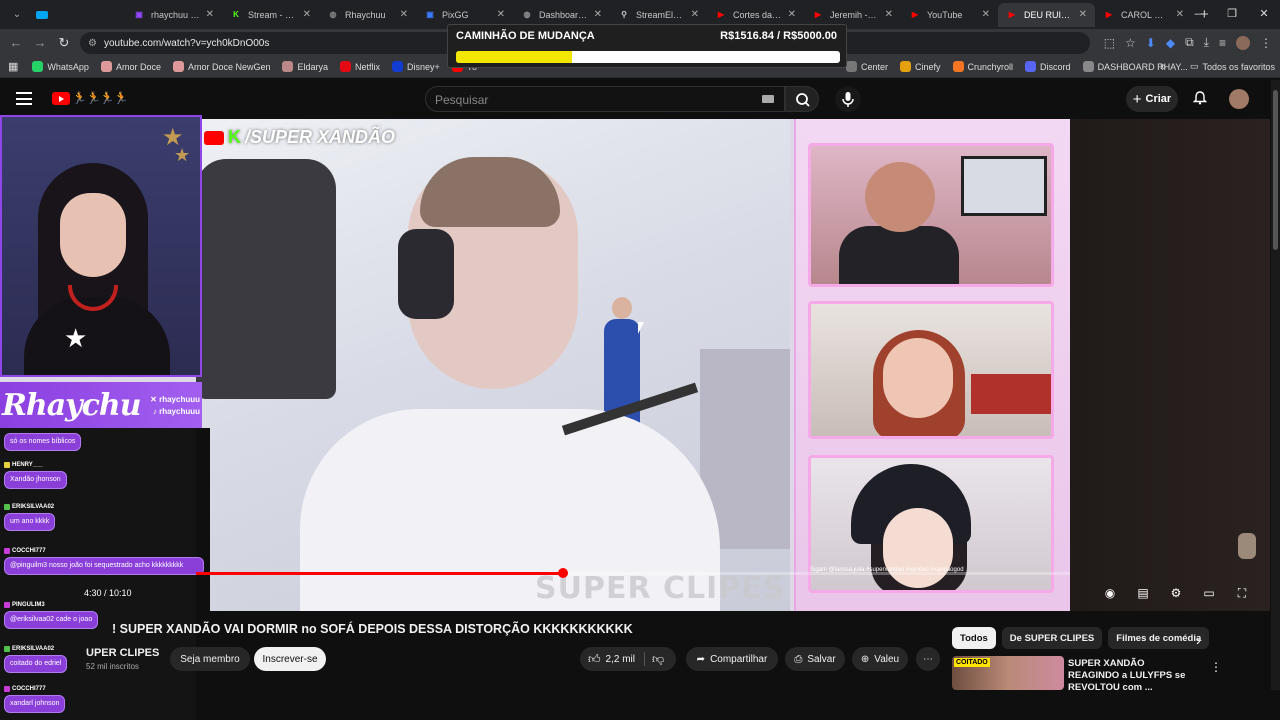  Describe the element at coordinates (1130, 43) in the screenshot. I see `bookmark-star-icon: ☆` at that location.